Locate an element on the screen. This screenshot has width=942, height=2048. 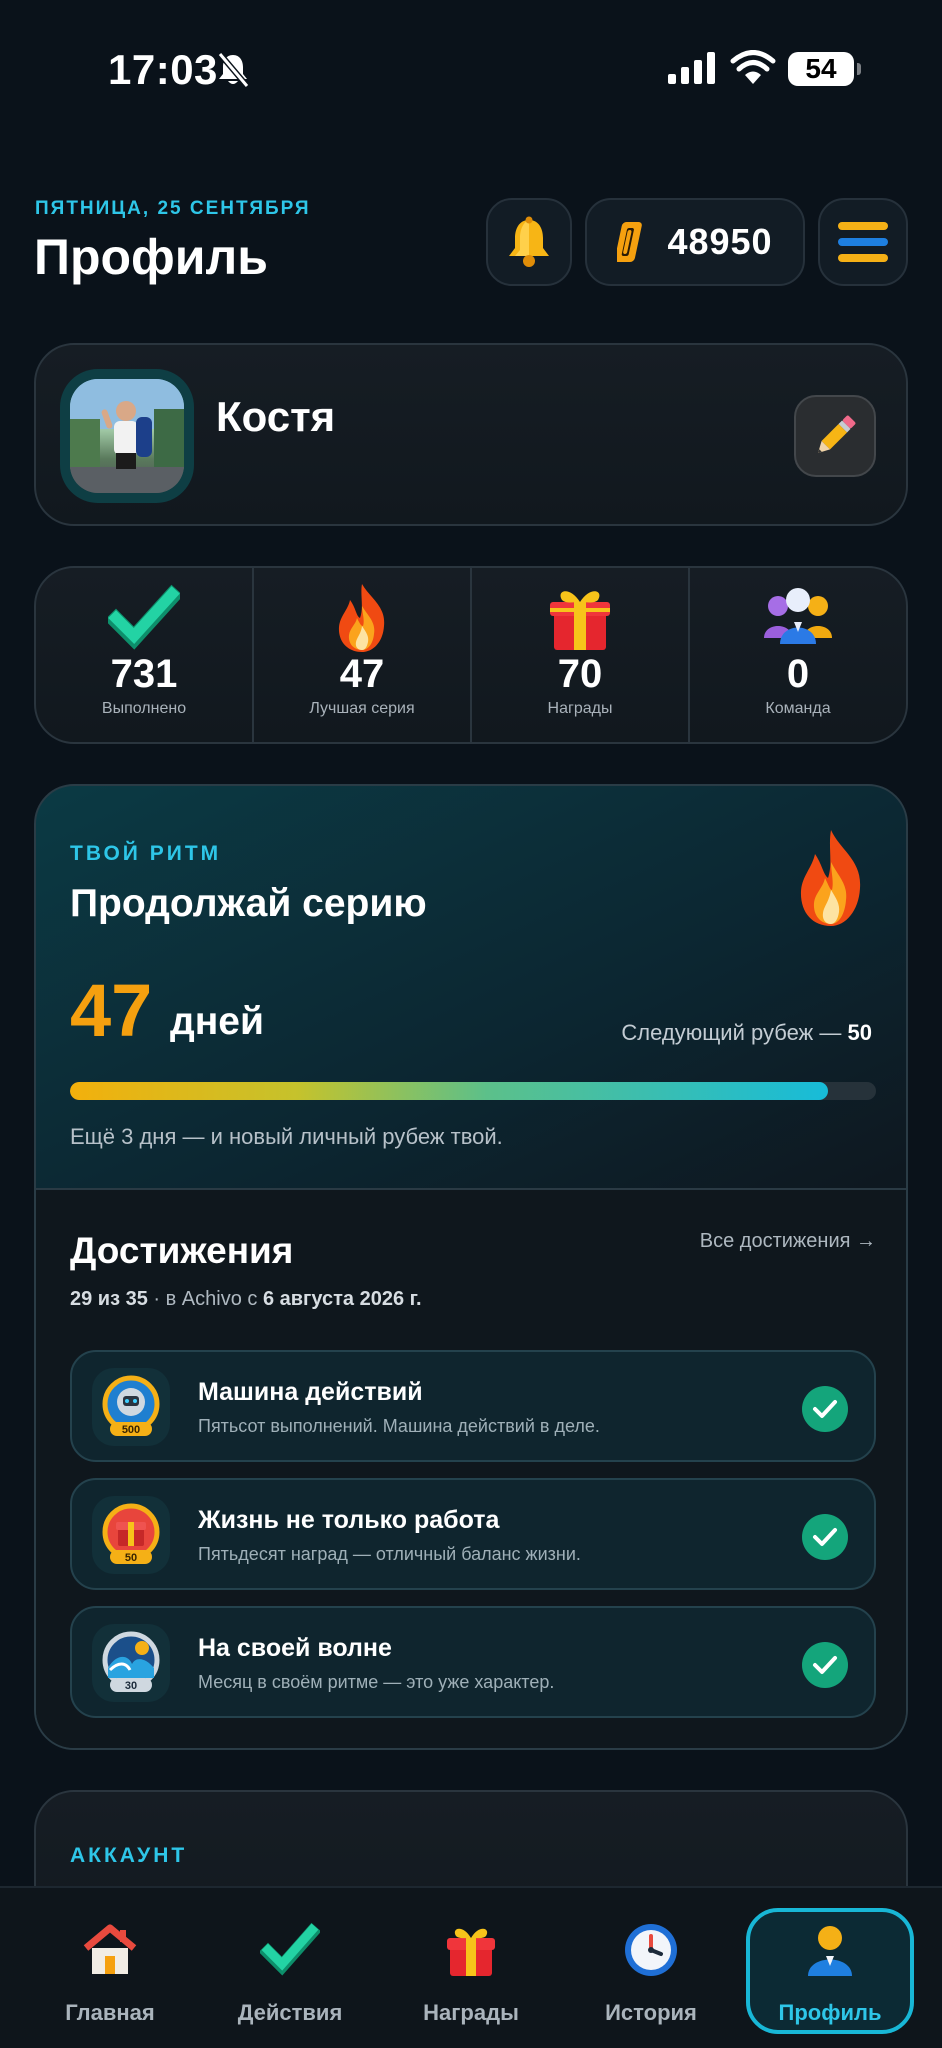
edit-profile-button is located at coordinates (835, 436).